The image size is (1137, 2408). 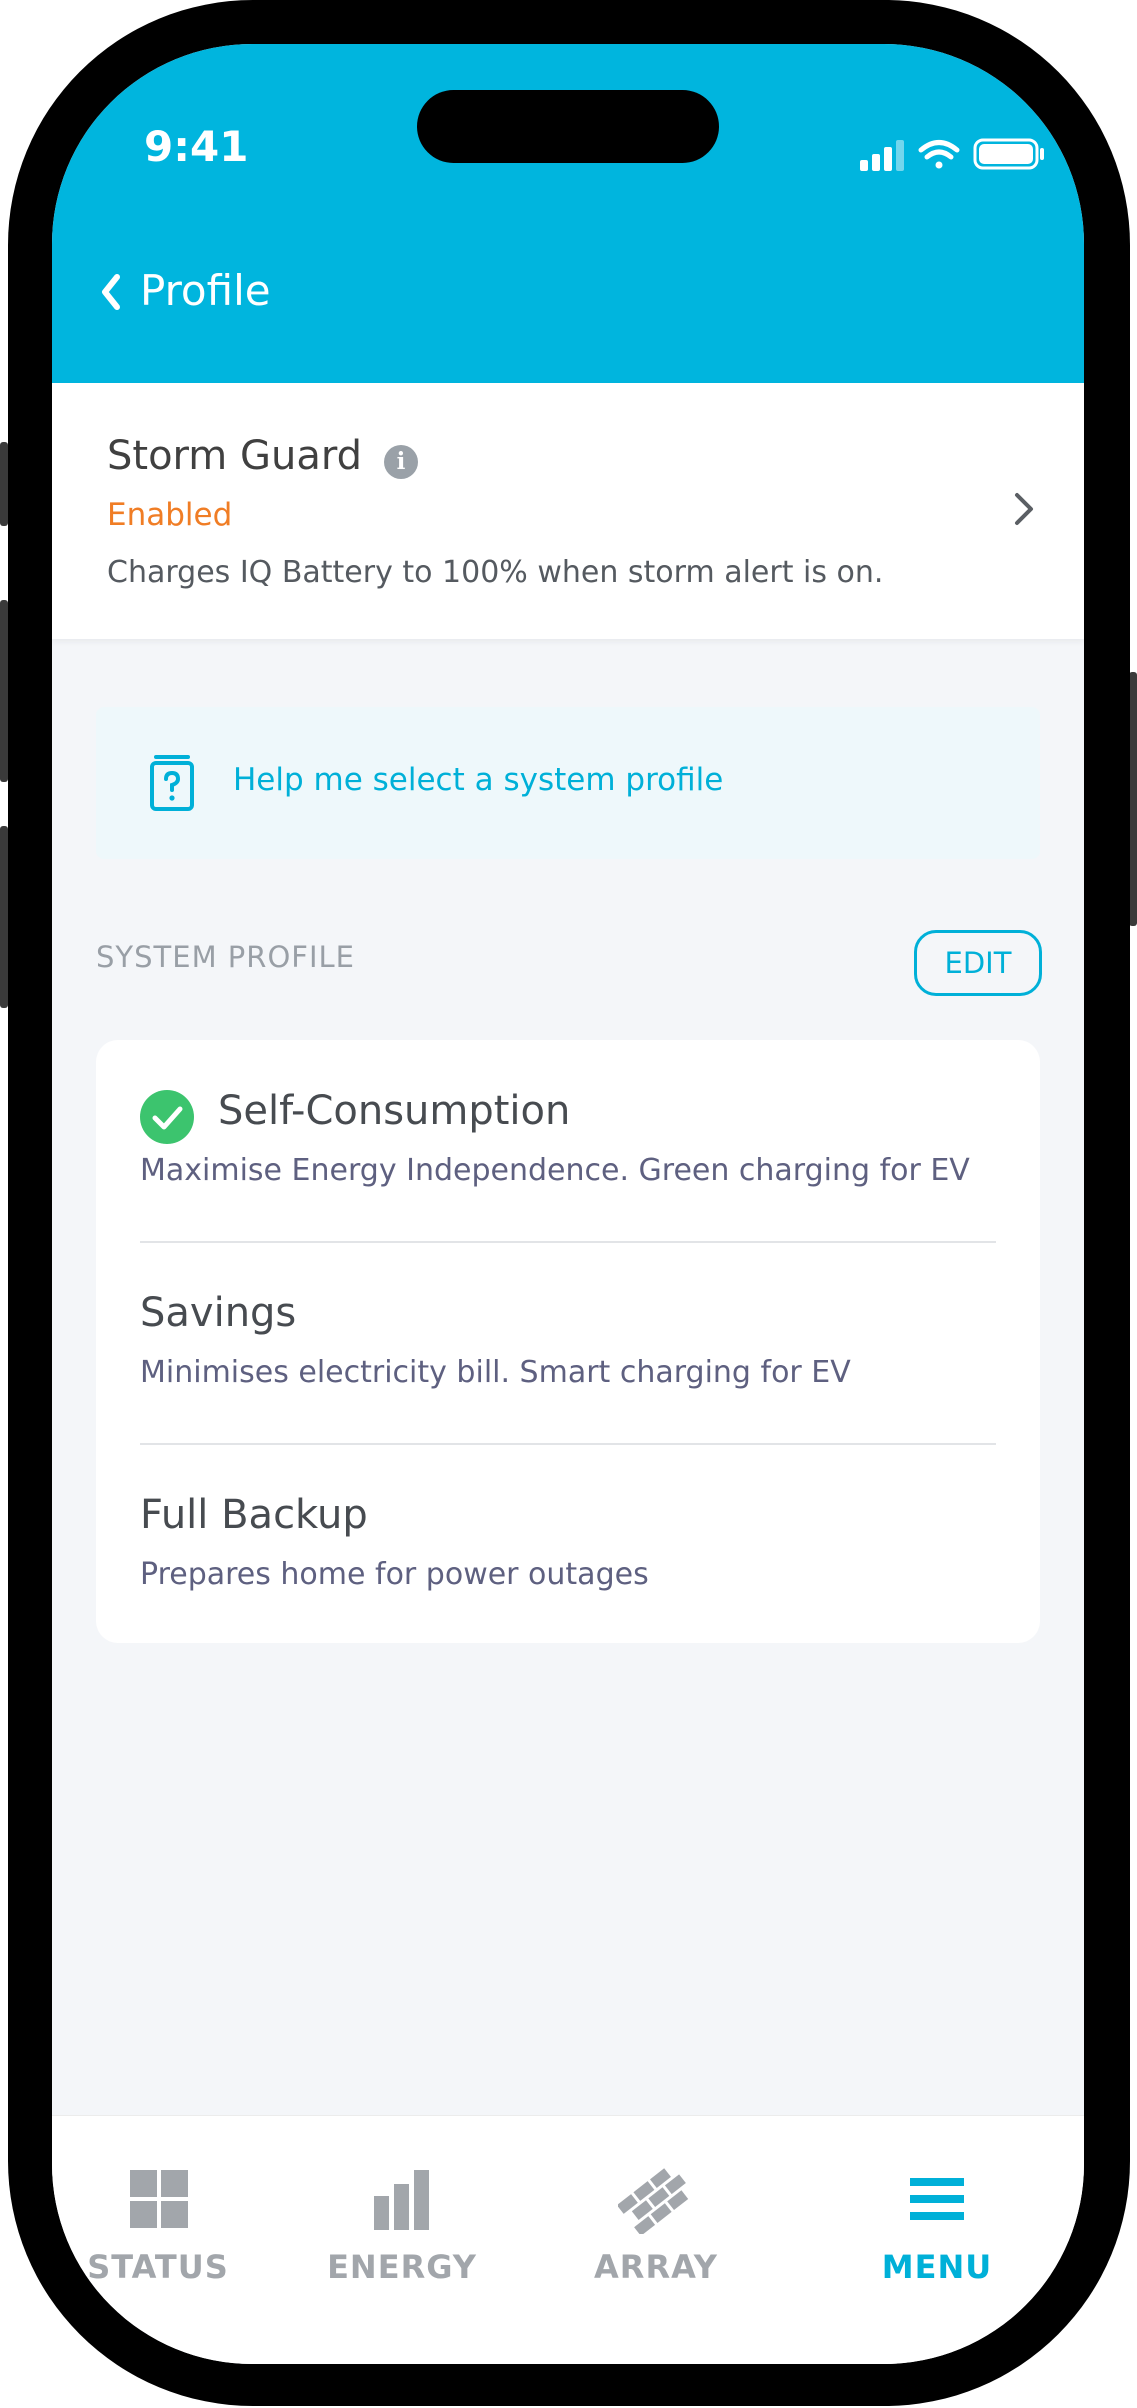 I want to click on check-circle-icon, so click(x=167, y=1117).